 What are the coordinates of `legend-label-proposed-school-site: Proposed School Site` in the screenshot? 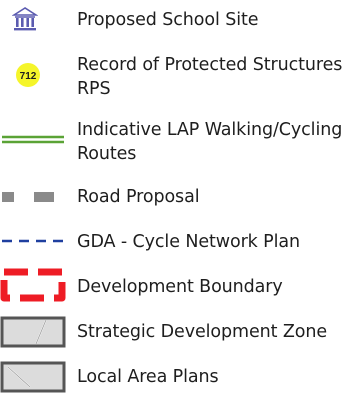 It's located at (168, 20).